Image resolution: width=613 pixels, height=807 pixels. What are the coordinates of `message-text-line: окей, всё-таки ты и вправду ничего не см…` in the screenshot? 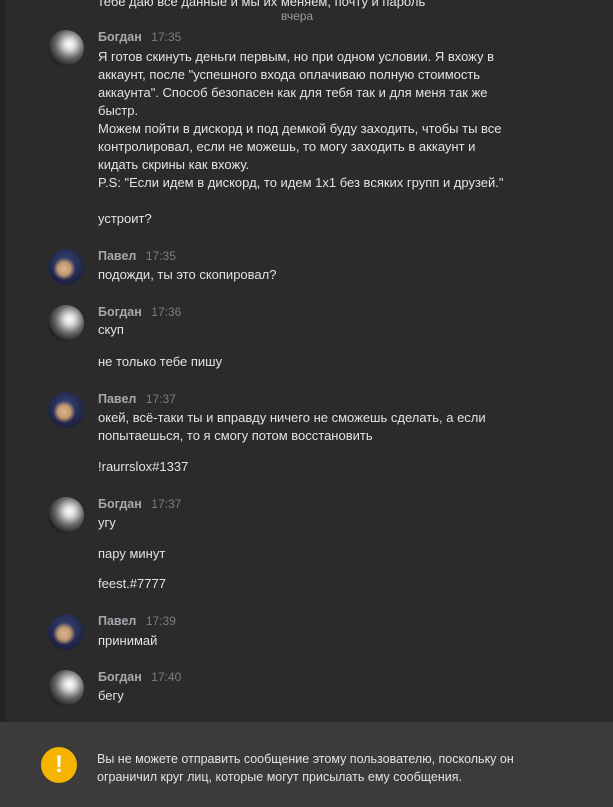 It's located at (292, 417).